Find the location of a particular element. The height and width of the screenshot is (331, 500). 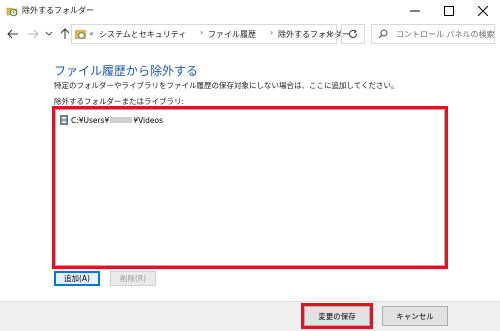

back-button is located at coordinates (13, 34).